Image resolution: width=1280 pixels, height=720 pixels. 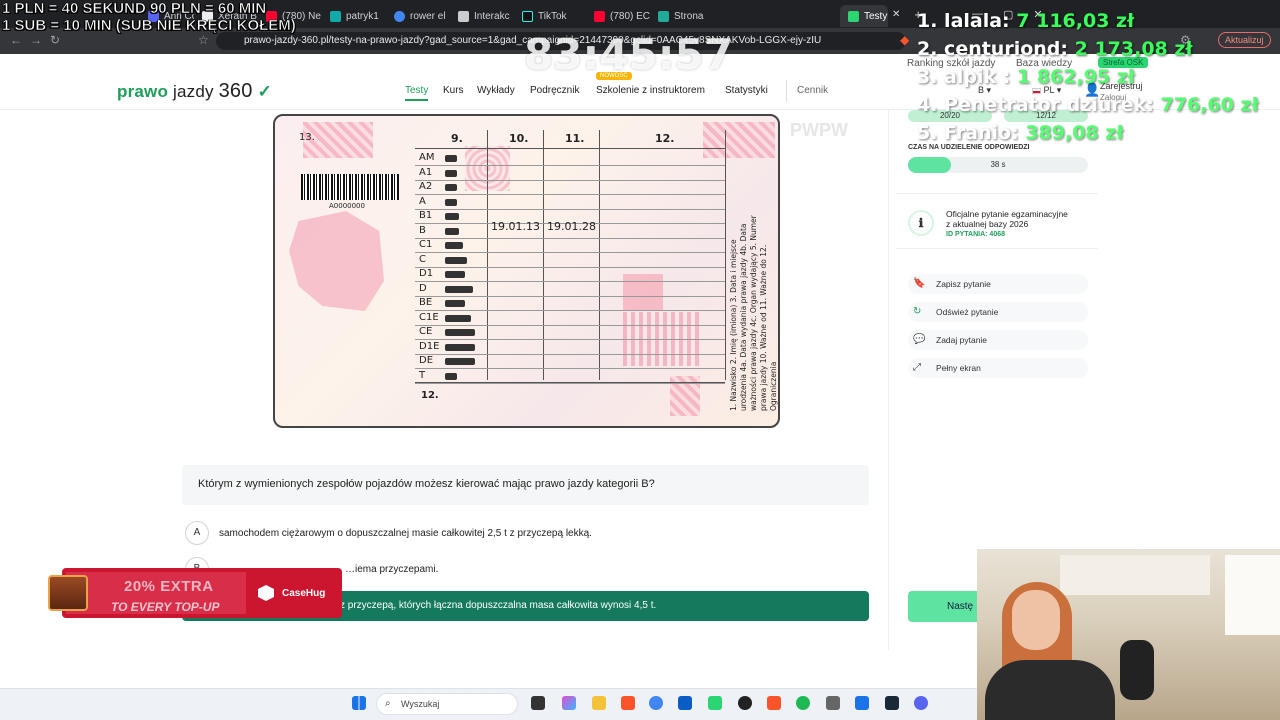 What do you see at coordinates (998, 368) in the screenshot?
I see `fullscreen-button` at bounding box center [998, 368].